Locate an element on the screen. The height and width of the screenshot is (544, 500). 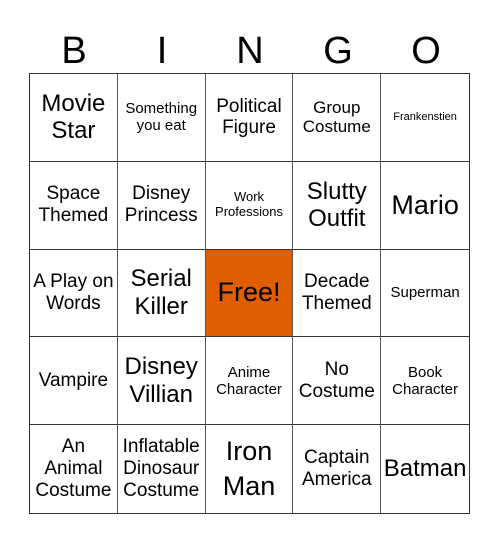
cell-label: Decade Themed is located at coordinates (336, 292).